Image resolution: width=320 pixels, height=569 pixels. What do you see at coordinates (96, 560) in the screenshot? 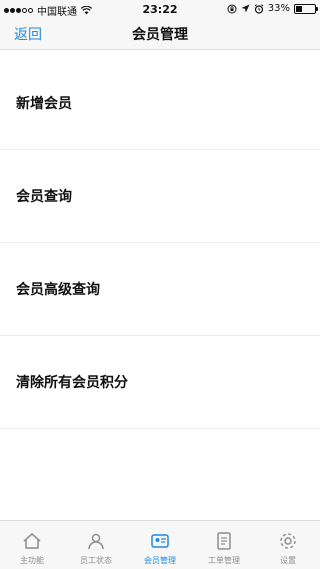
I see `tab-label: 员工状态` at bounding box center [96, 560].